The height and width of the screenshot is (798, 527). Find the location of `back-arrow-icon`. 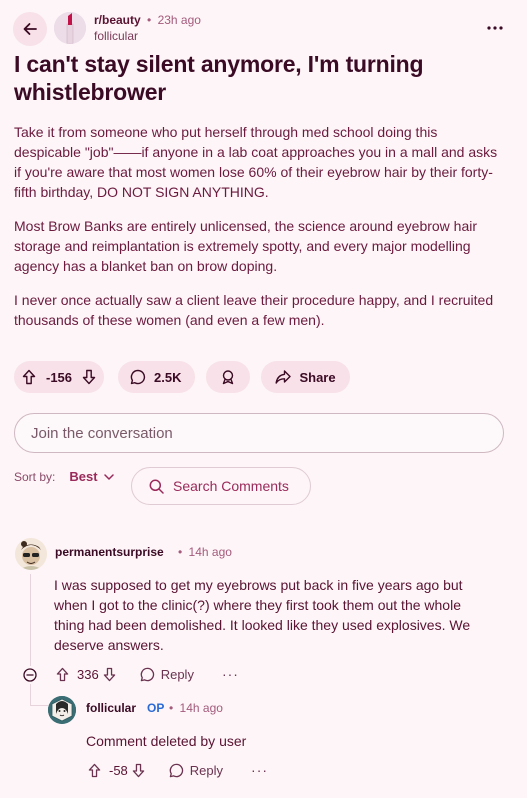

back-arrow-icon is located at coordinates (30, 29).